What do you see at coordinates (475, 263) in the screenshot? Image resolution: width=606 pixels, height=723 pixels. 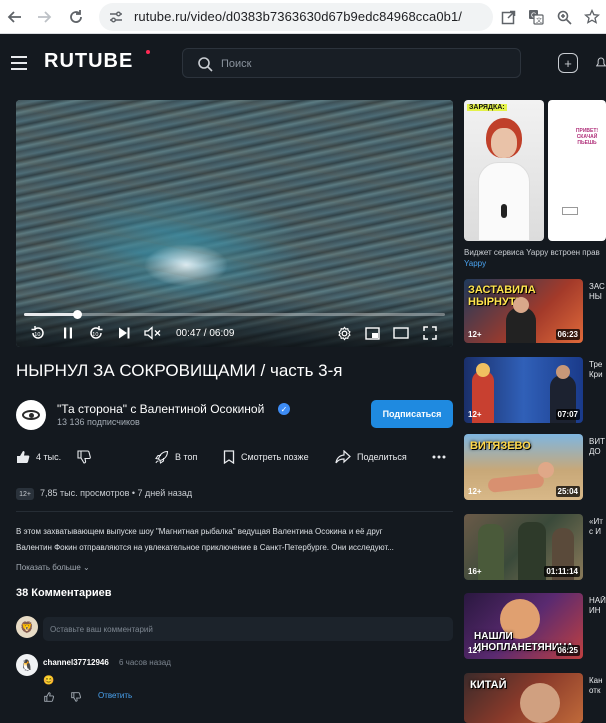 I see `yappy-link: Yappy` at bounding box center [475, 263].